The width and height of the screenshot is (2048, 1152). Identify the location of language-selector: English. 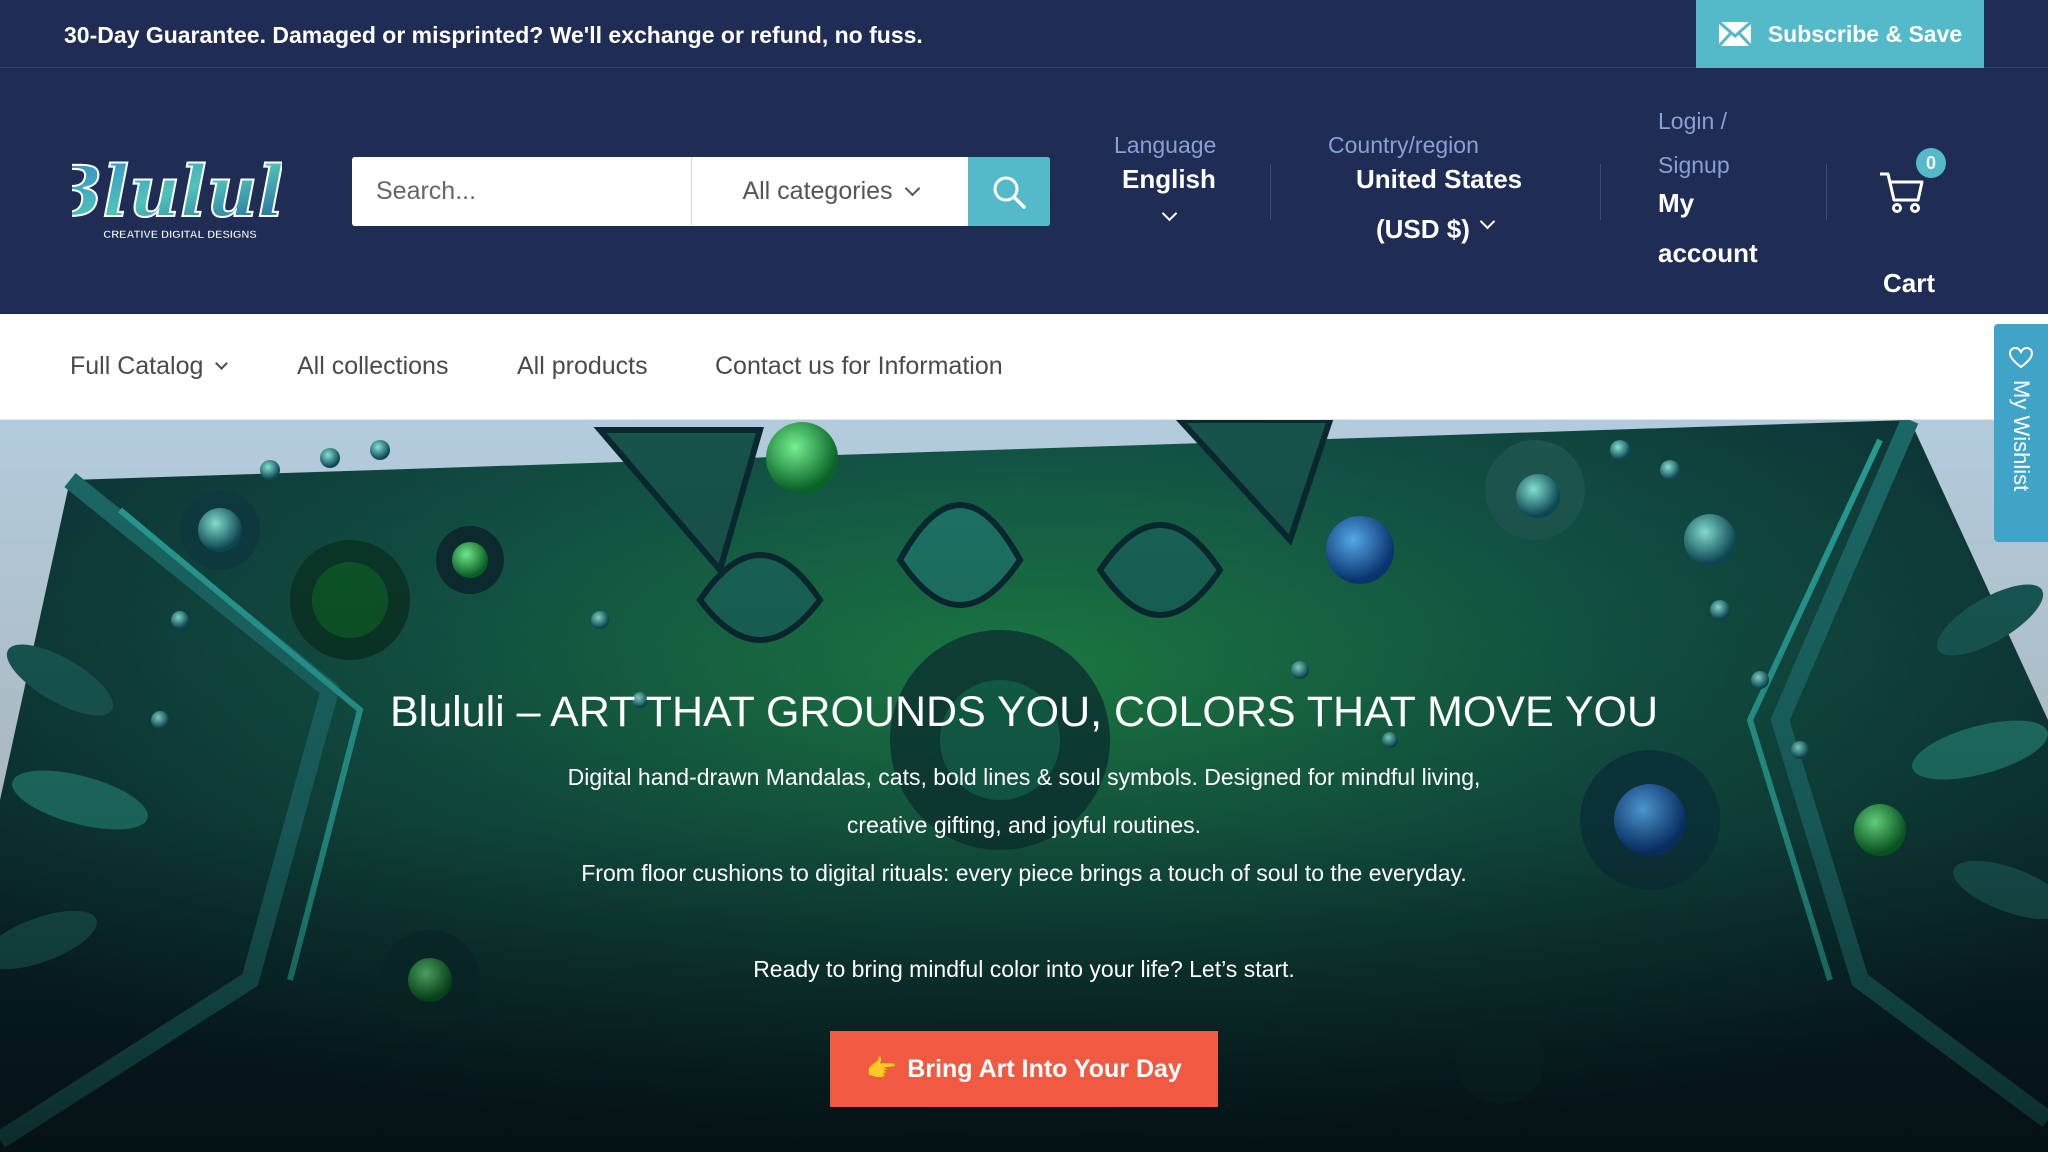
(1166, 204).